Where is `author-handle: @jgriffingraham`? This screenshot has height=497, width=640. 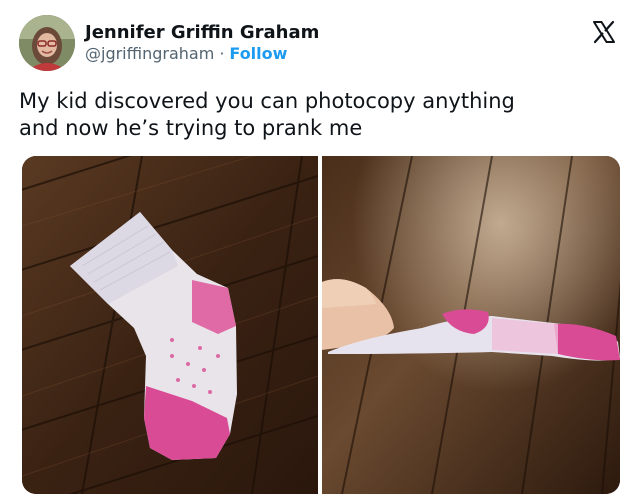
author-handle: @jgriffingraham is located at coordinates (149, 53).